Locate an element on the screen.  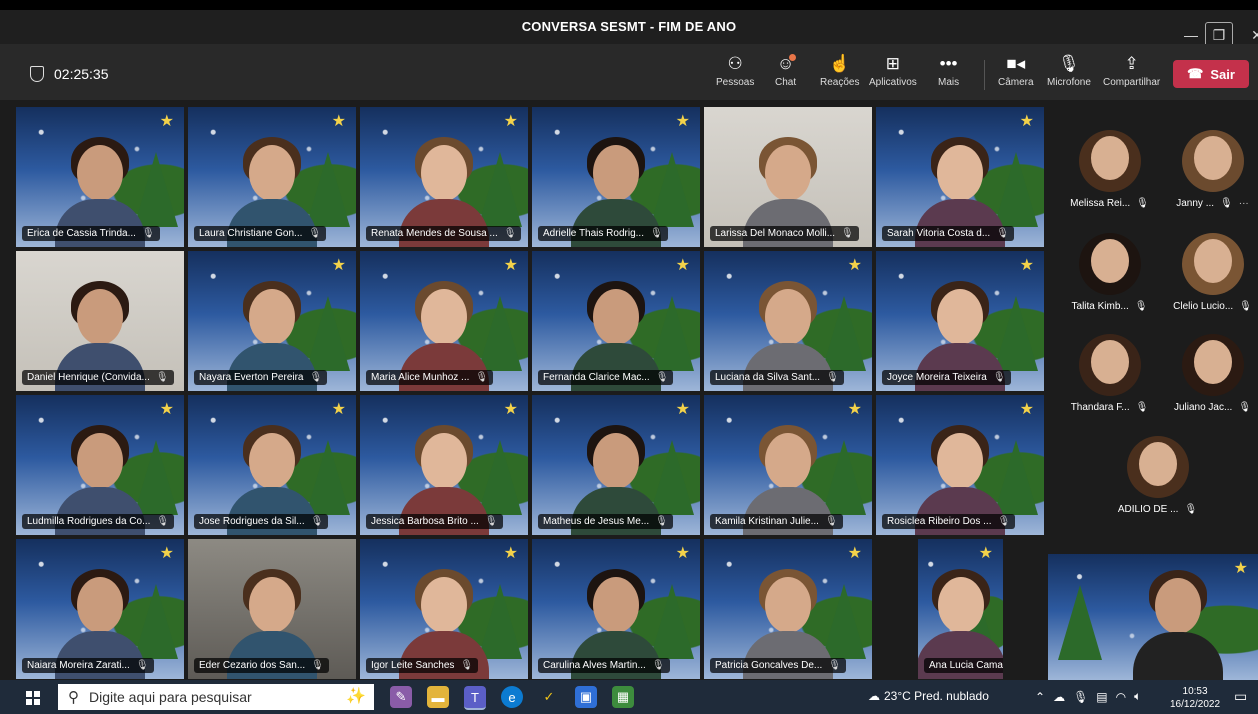
participant-tile: ★ Naiara Moreira Zarati... 🎙︎ is located at coordinates (100, 609).